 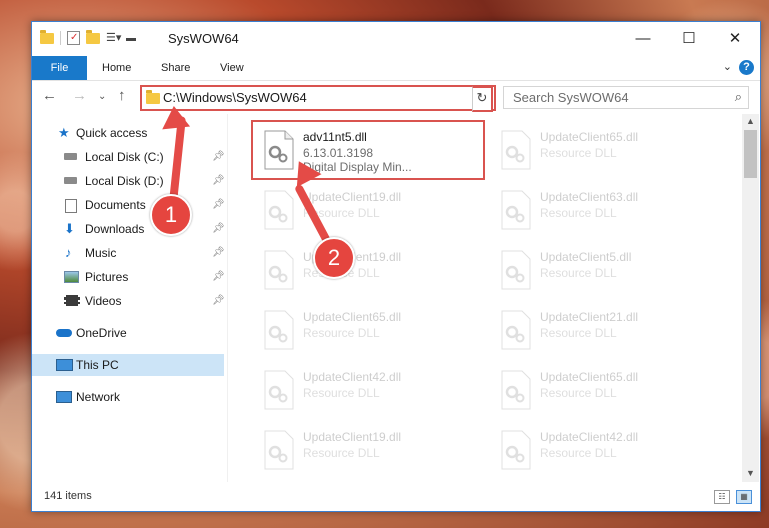 I want to click on customize-toolbar-icon: ☰▾, so click(x=113, y=38).